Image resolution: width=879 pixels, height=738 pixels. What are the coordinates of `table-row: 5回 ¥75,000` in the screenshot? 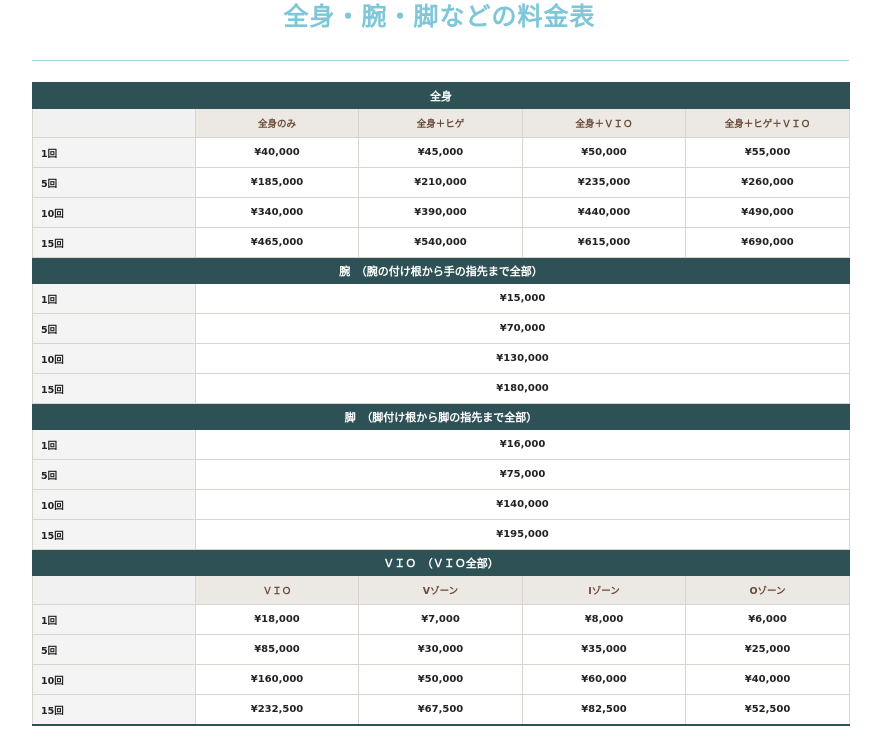 It's located at (441, 474).